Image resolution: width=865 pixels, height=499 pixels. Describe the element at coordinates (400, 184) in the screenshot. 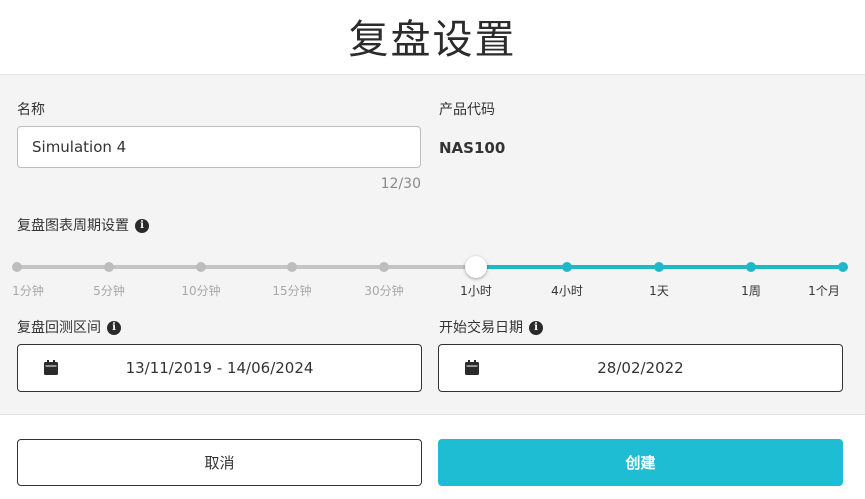

I see `name-char-counter: 12/30` at that location.